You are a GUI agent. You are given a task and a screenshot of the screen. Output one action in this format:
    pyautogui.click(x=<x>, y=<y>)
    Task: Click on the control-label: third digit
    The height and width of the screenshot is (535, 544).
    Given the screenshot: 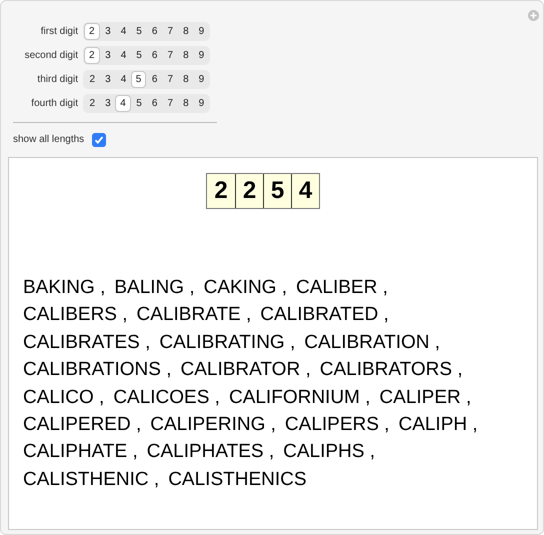 What is the action you would take?
    pyautogui.click(x=57, y=80)
    